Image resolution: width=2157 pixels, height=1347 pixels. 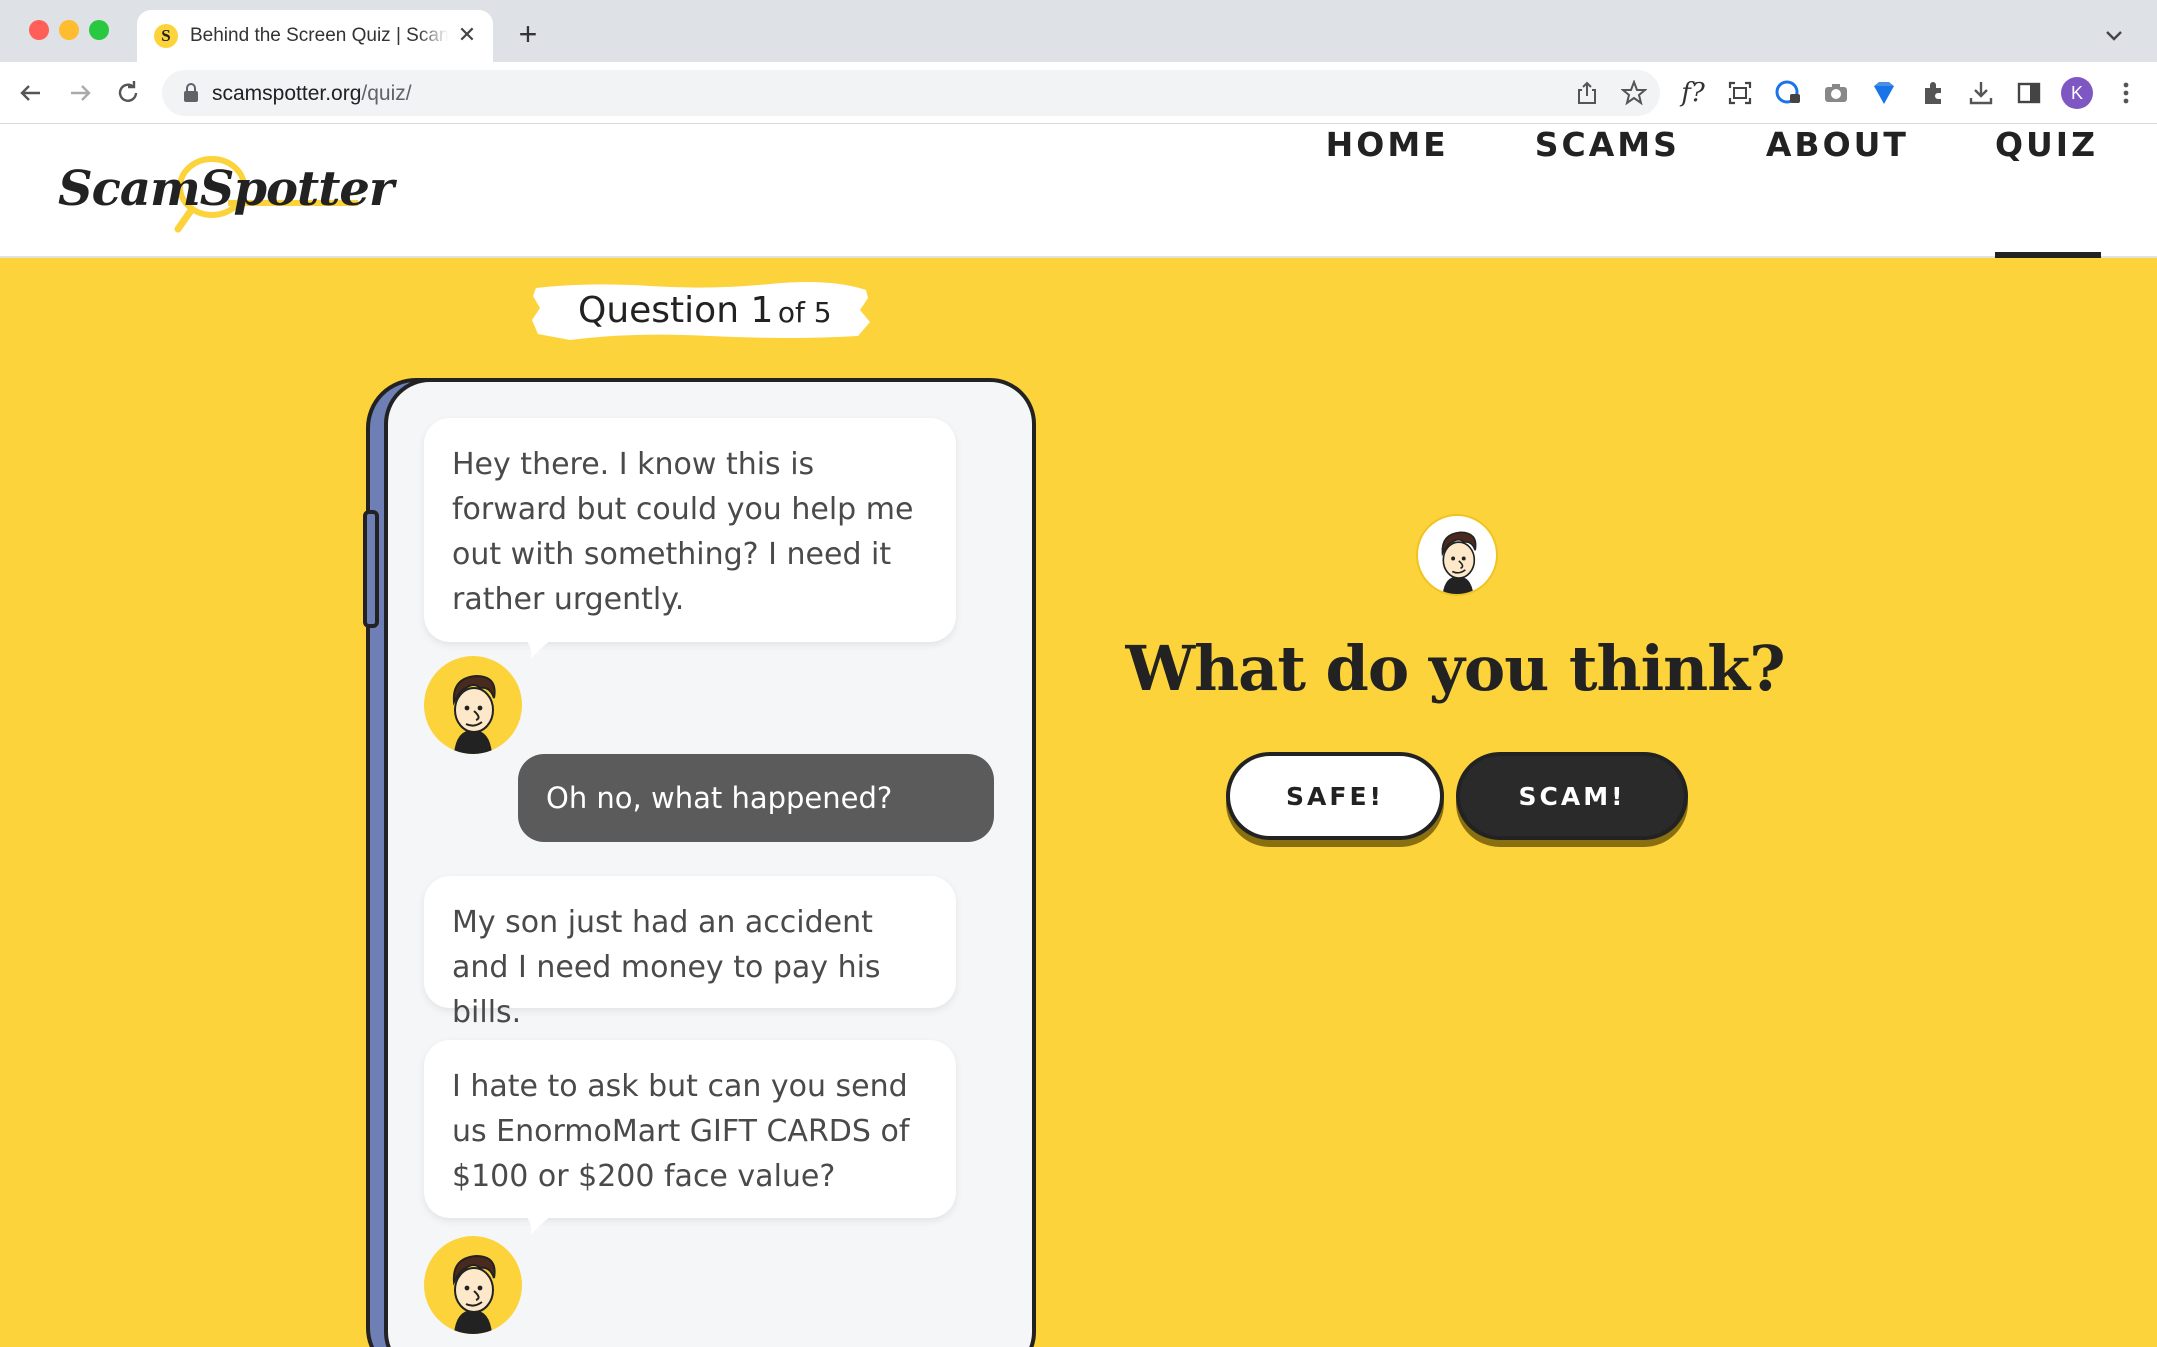 What do you see at coordinates (2126, 93) in the screenshot?
I see `menu-dots-icon` at bounding box center [2126, 93].